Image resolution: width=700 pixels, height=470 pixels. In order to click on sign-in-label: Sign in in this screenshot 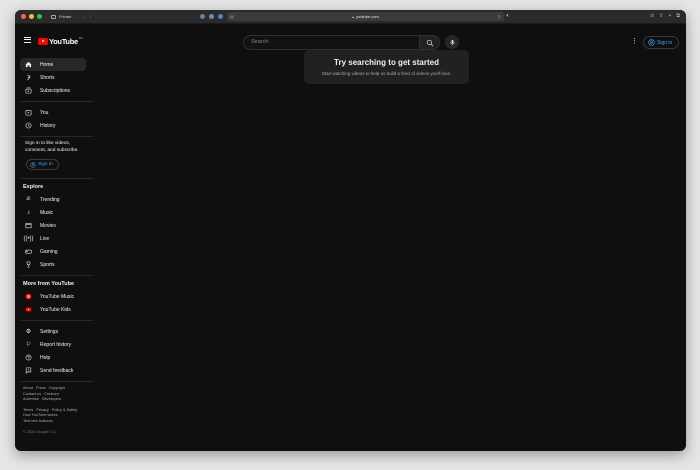, I will do `click(45, 164)`.